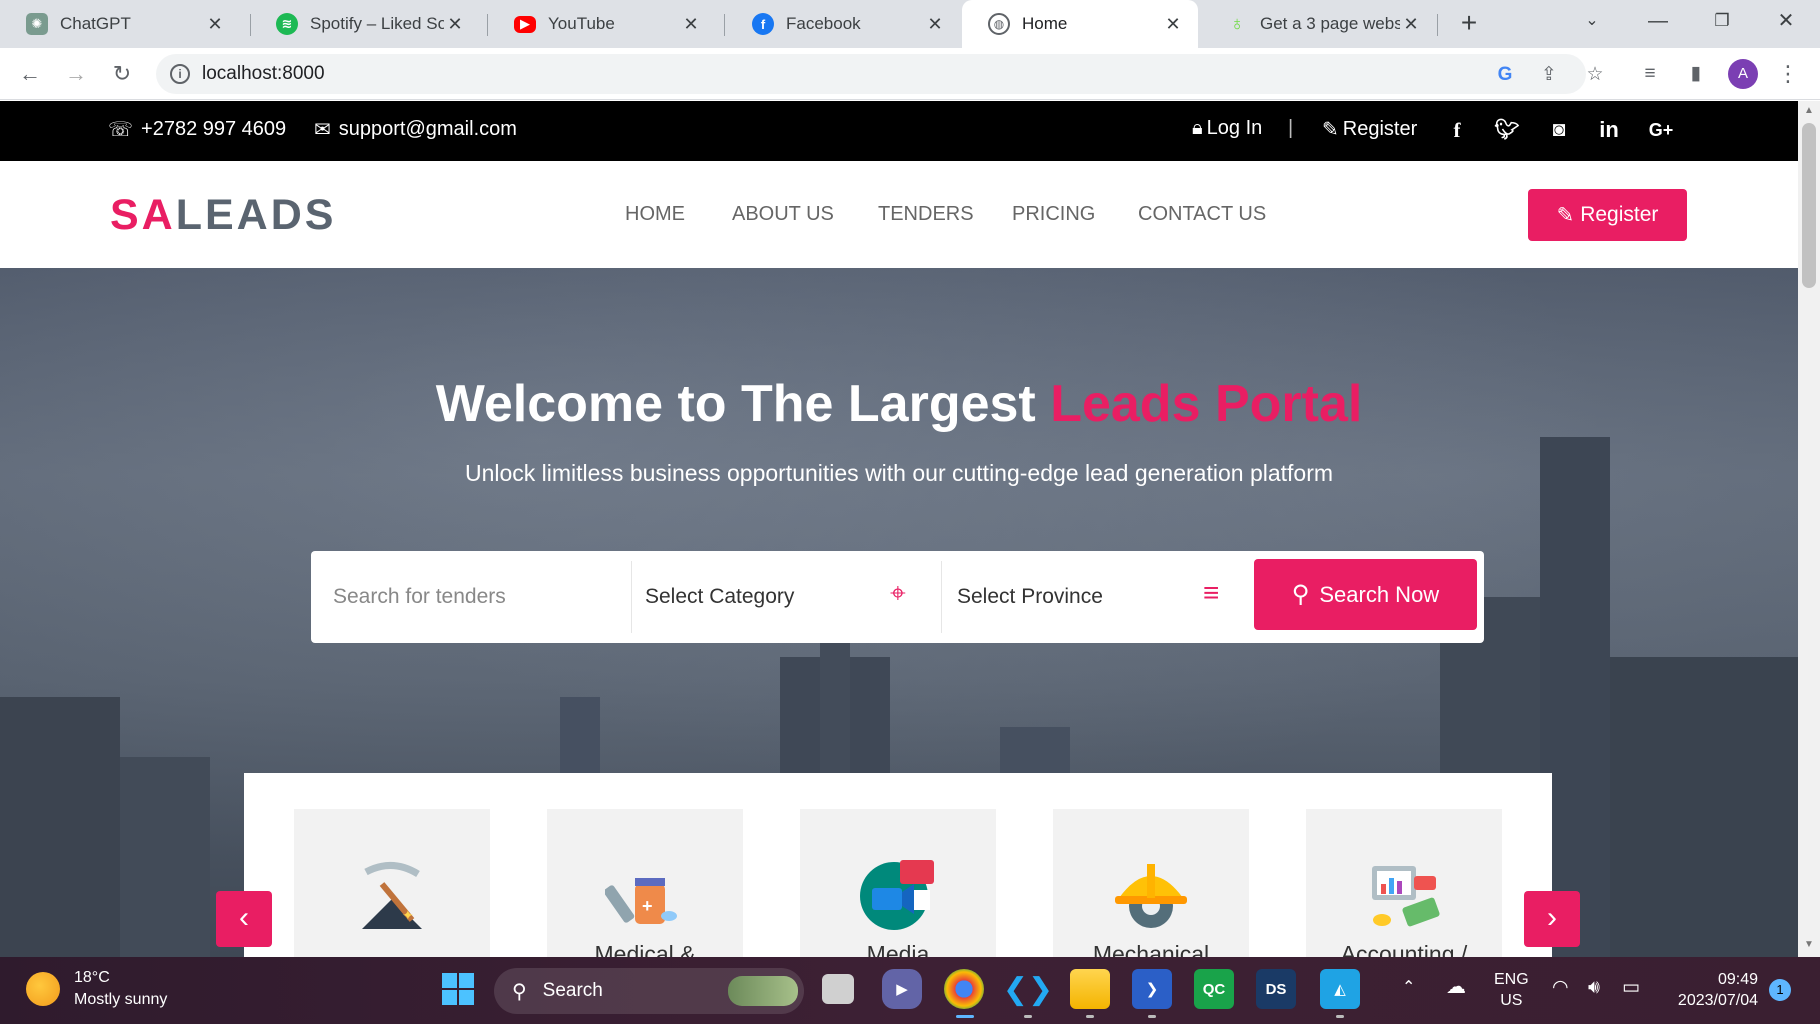 The height and width of the screenshot is (1024, 1820). What do you see at coordinates (1408, 987) in the screenshot?
I see `tray-overflow-icon: ⌃` at bounding box center [1408, 987].